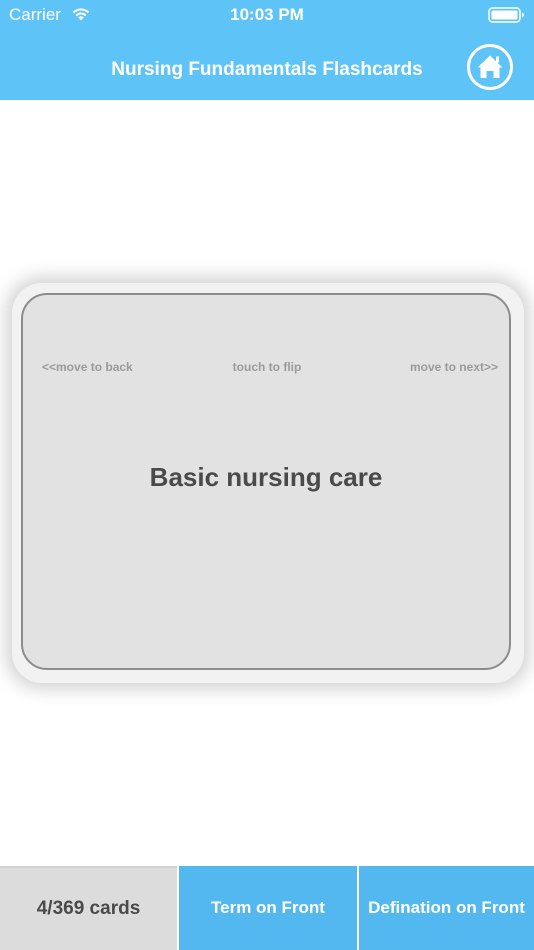 The width and height of the screenshot is (534, 950). I want to click on card-count: 4/369 cards, so click(88, 908).